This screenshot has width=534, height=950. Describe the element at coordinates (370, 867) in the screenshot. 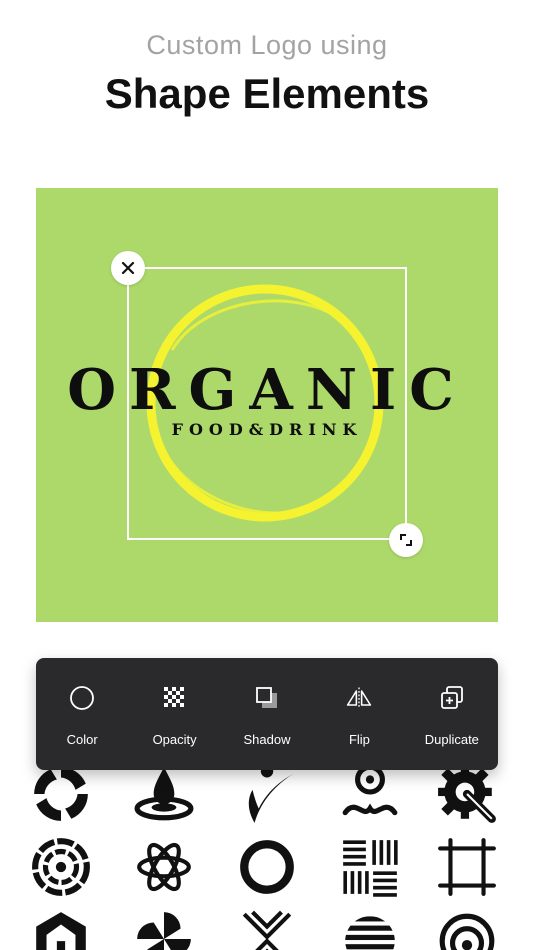

I see `hatched-squares-icon` at that location.